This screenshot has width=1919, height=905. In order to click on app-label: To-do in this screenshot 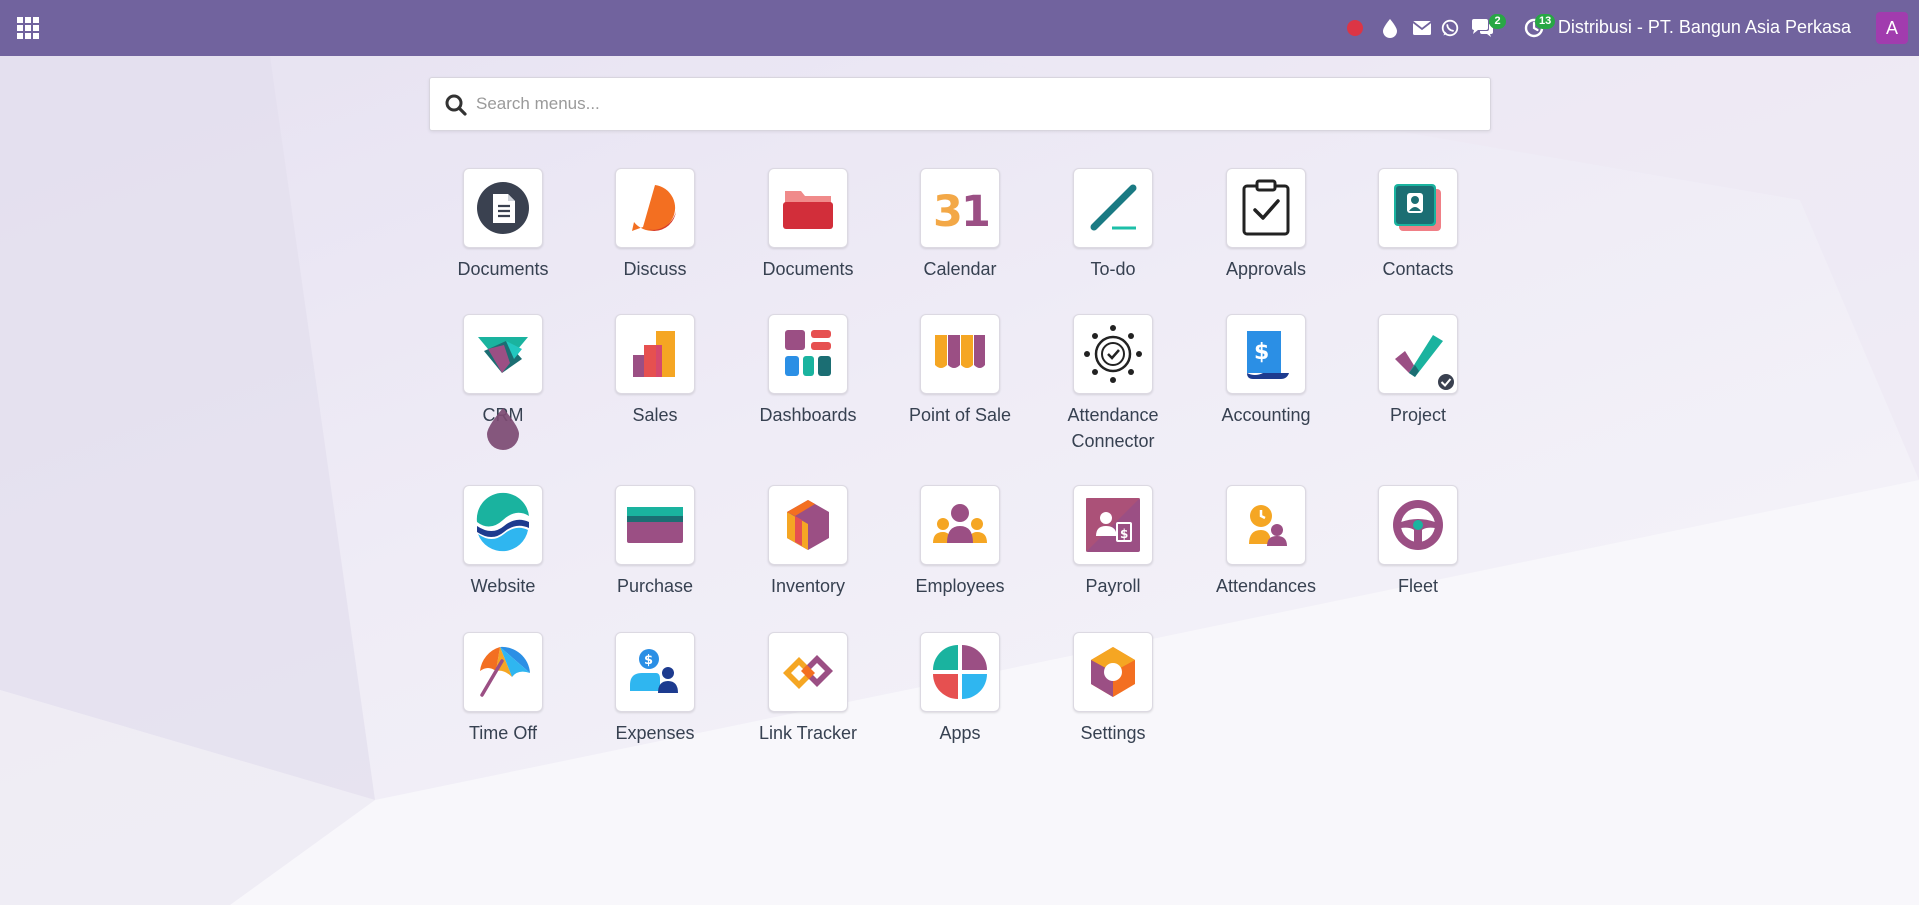, I will do `click(1113, 269)`.